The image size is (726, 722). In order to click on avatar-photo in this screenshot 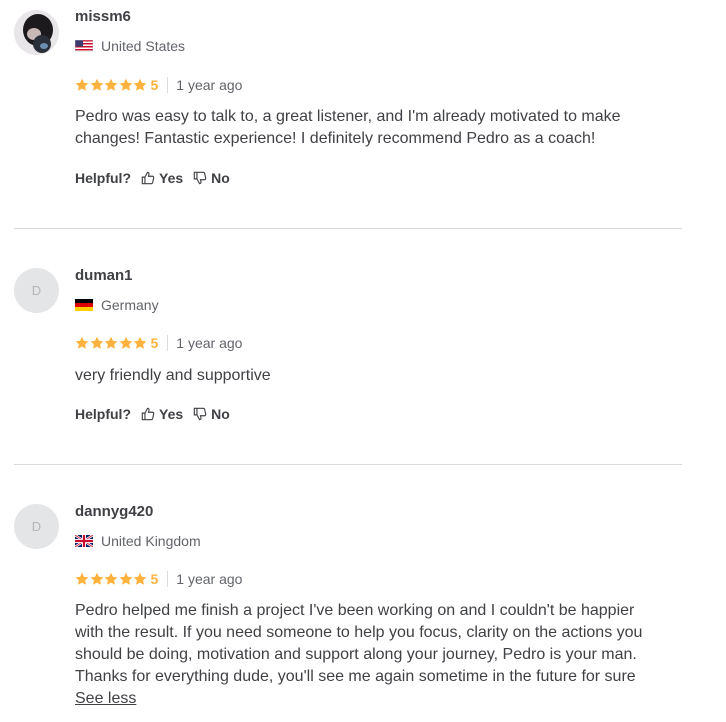, I will do `click(36, 32)`.